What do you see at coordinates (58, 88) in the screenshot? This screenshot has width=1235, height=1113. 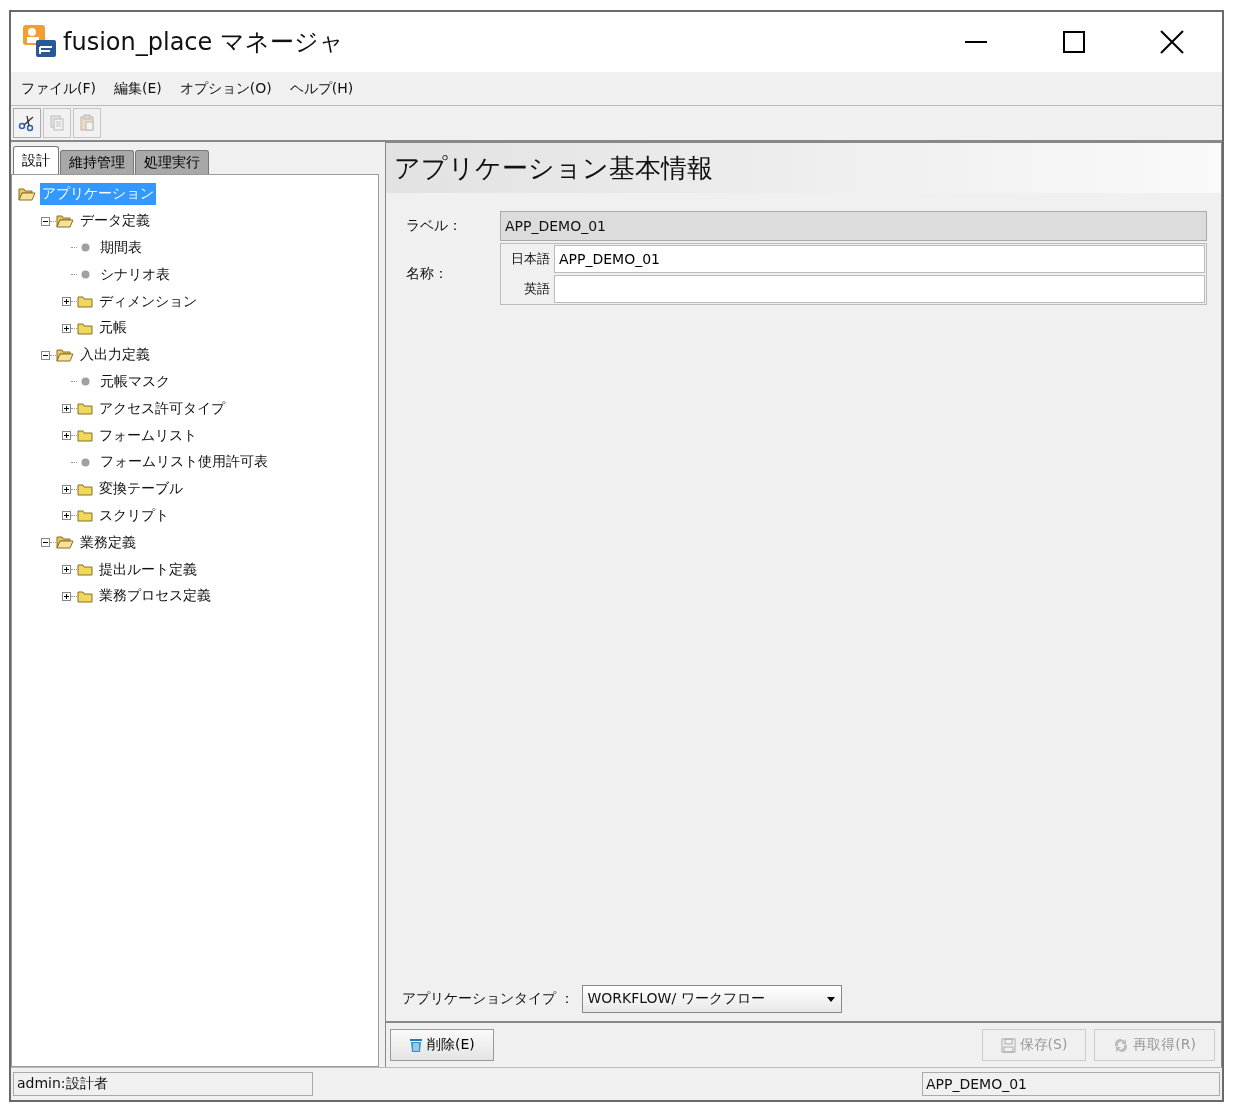 I see `menu-item: ファイル(F)` at bounding box center [58, 88].